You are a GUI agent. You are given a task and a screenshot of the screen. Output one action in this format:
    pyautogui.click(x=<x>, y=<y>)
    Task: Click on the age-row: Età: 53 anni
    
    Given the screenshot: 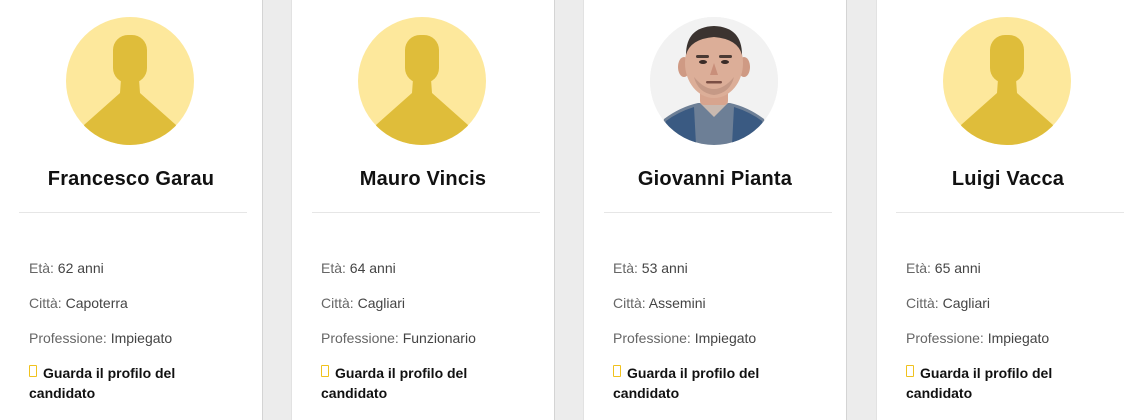 What is the action you would take?
    pyautogui.click(x=650, y=268)
    